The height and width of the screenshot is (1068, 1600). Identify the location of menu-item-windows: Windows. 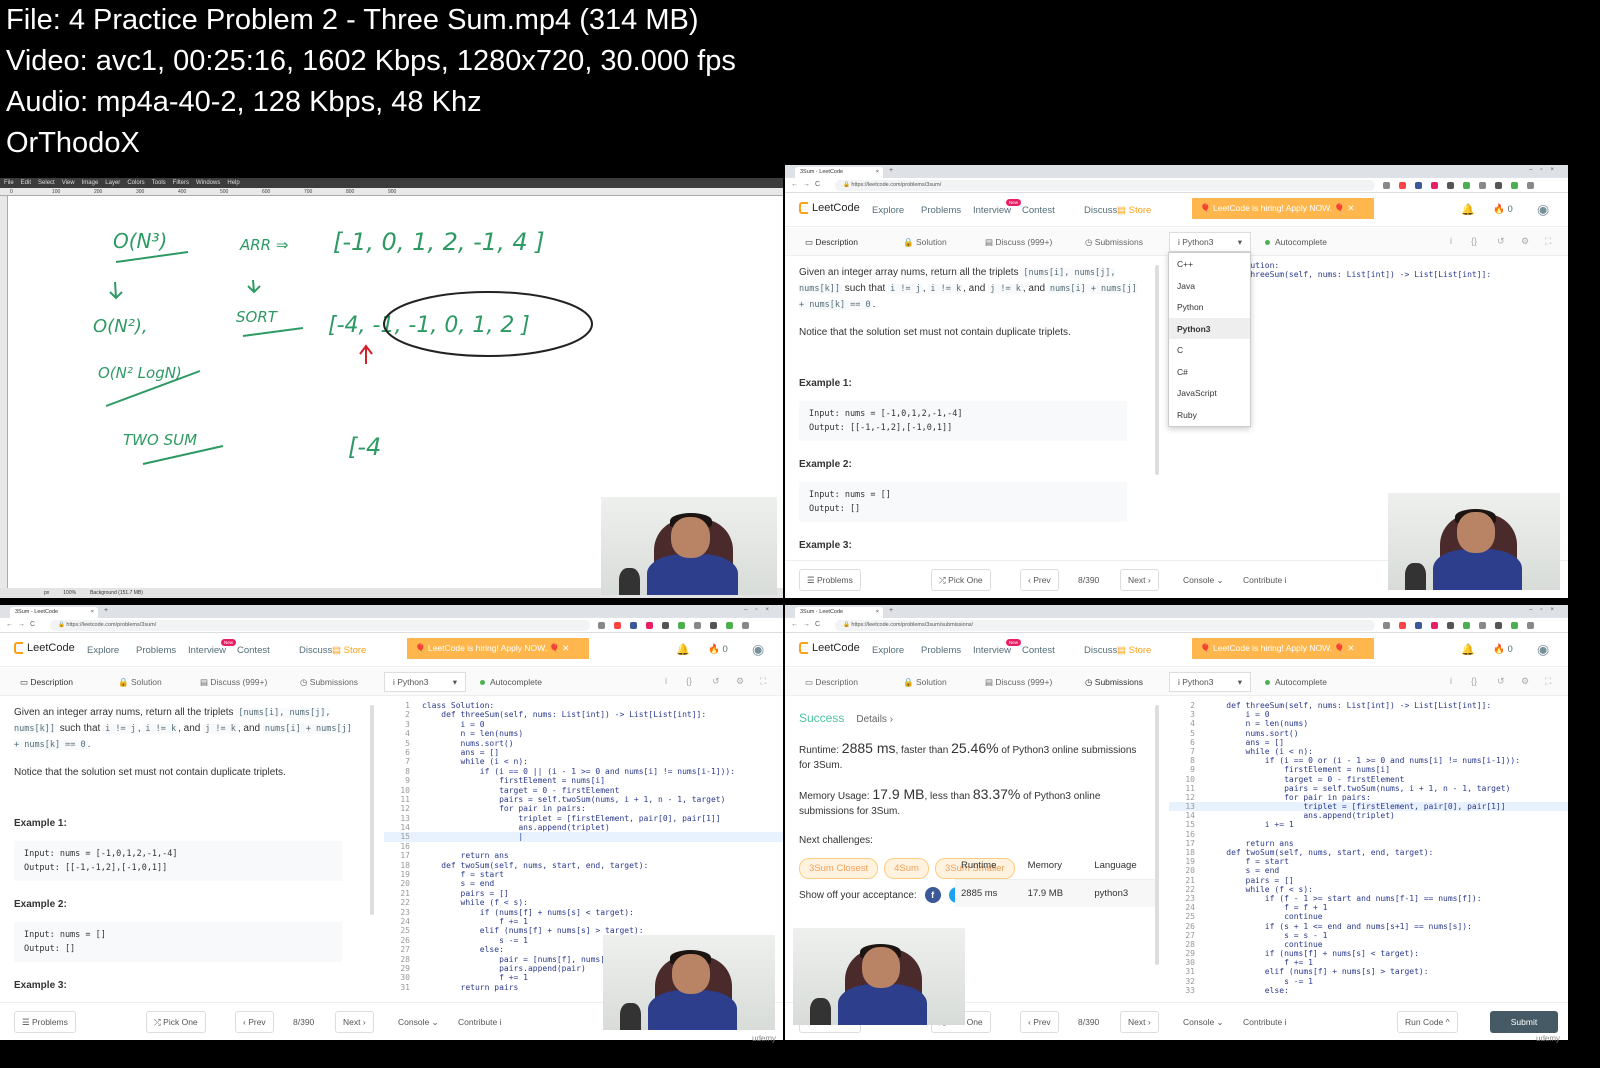
(208, 183).